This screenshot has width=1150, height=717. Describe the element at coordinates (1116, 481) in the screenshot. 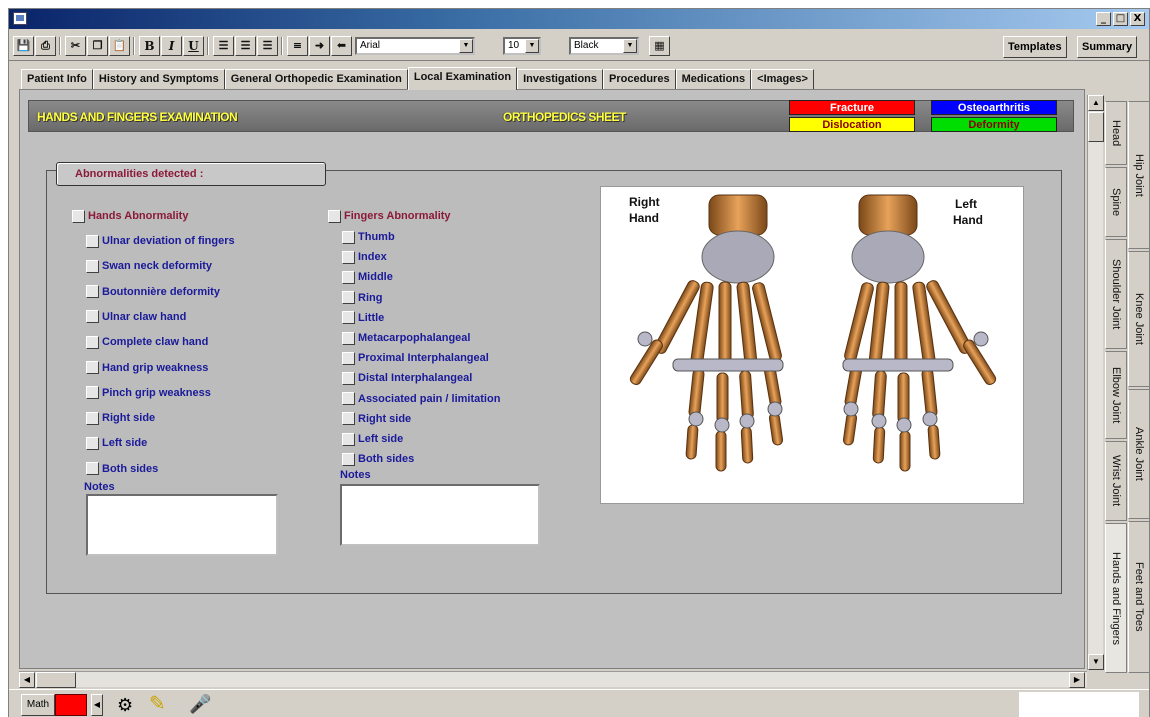

I see `side-tab-wrist-joint: Wrist Joint` at that location.